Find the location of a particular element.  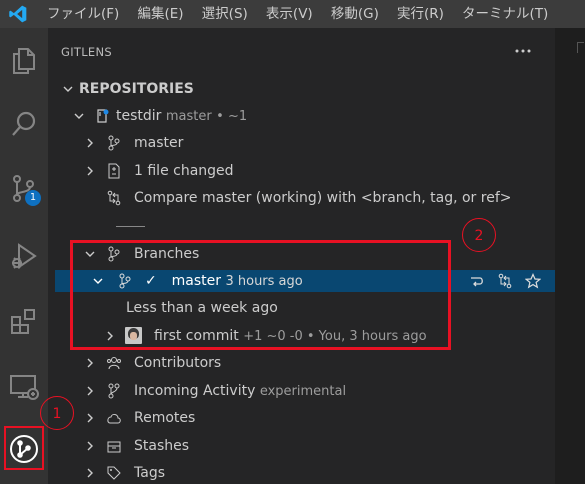

repositories-section-header: REPOSITORIES is located at coordinates (301, 89).